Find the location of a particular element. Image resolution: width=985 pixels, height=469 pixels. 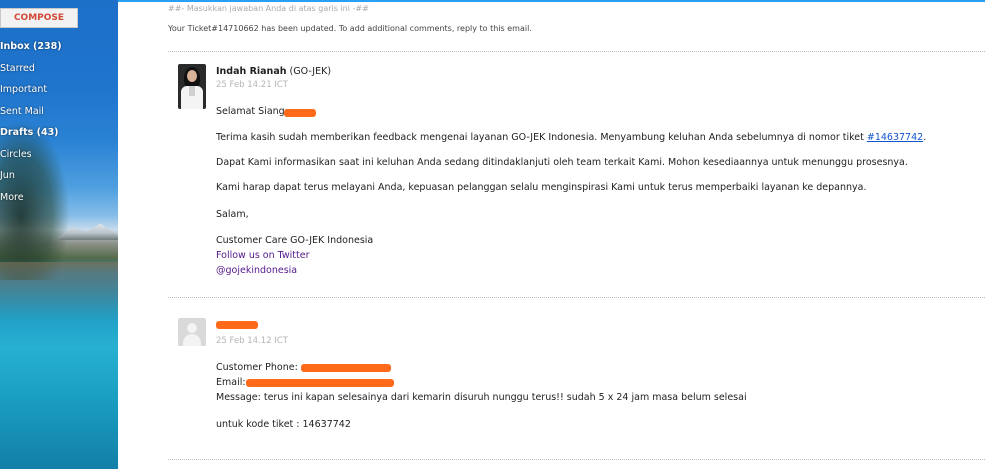

paragraph-1-end: . is located at coordinates (925, 137).